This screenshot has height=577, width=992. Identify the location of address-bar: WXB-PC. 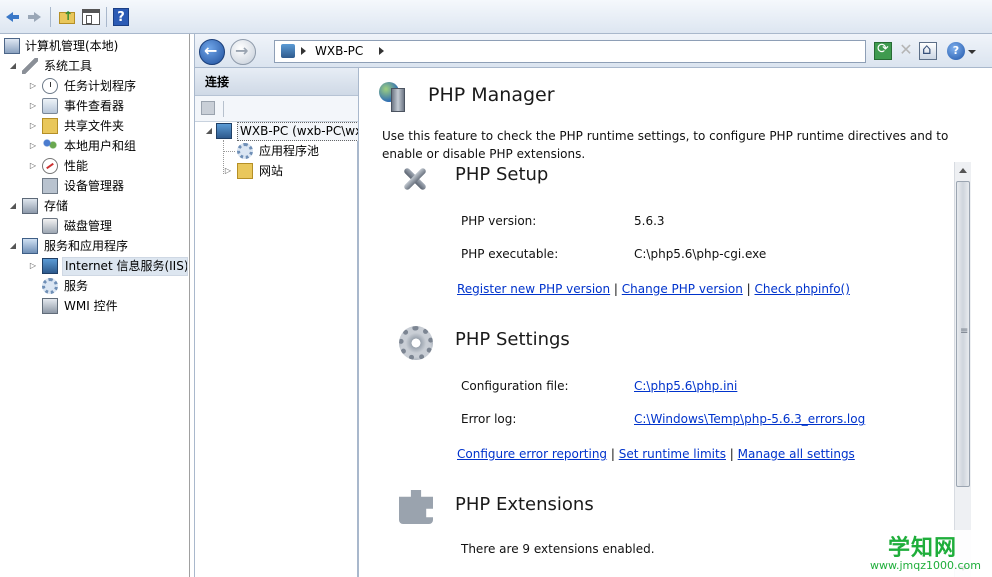
(570, 51).